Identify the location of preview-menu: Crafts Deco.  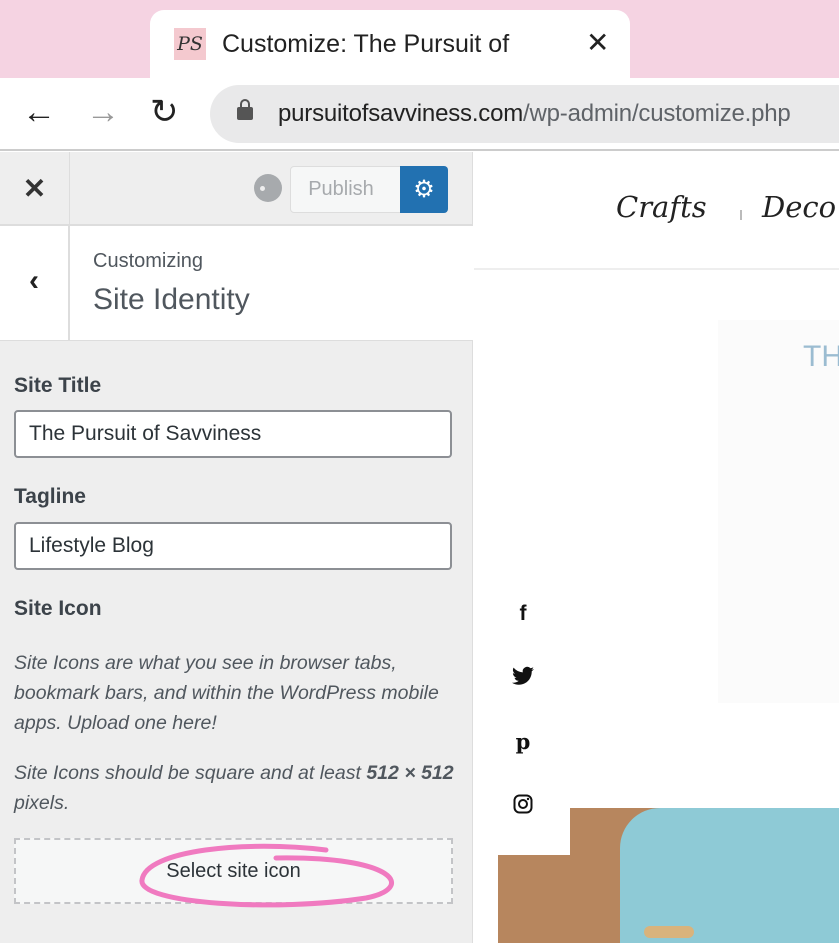
(656, 211).